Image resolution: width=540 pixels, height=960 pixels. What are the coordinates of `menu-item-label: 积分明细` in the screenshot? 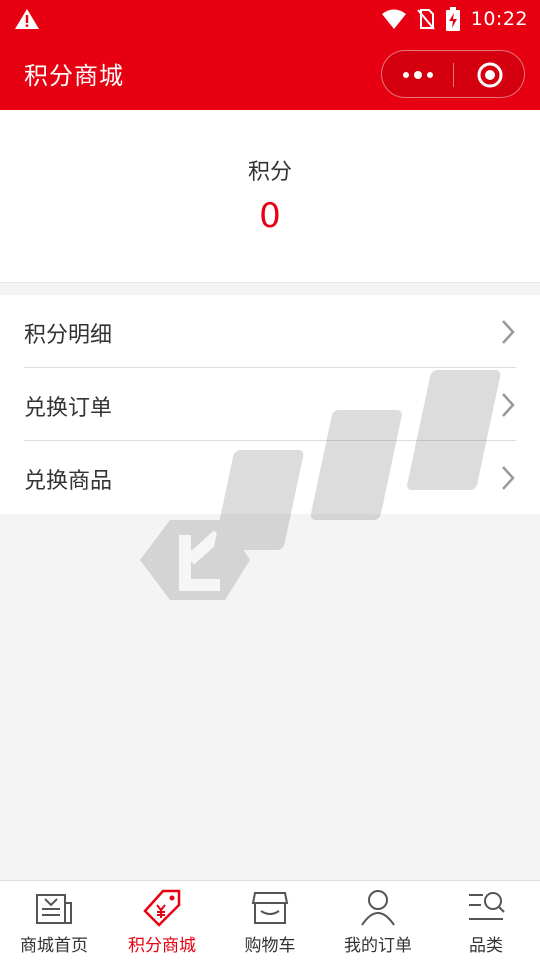 It's located at (68, 335).